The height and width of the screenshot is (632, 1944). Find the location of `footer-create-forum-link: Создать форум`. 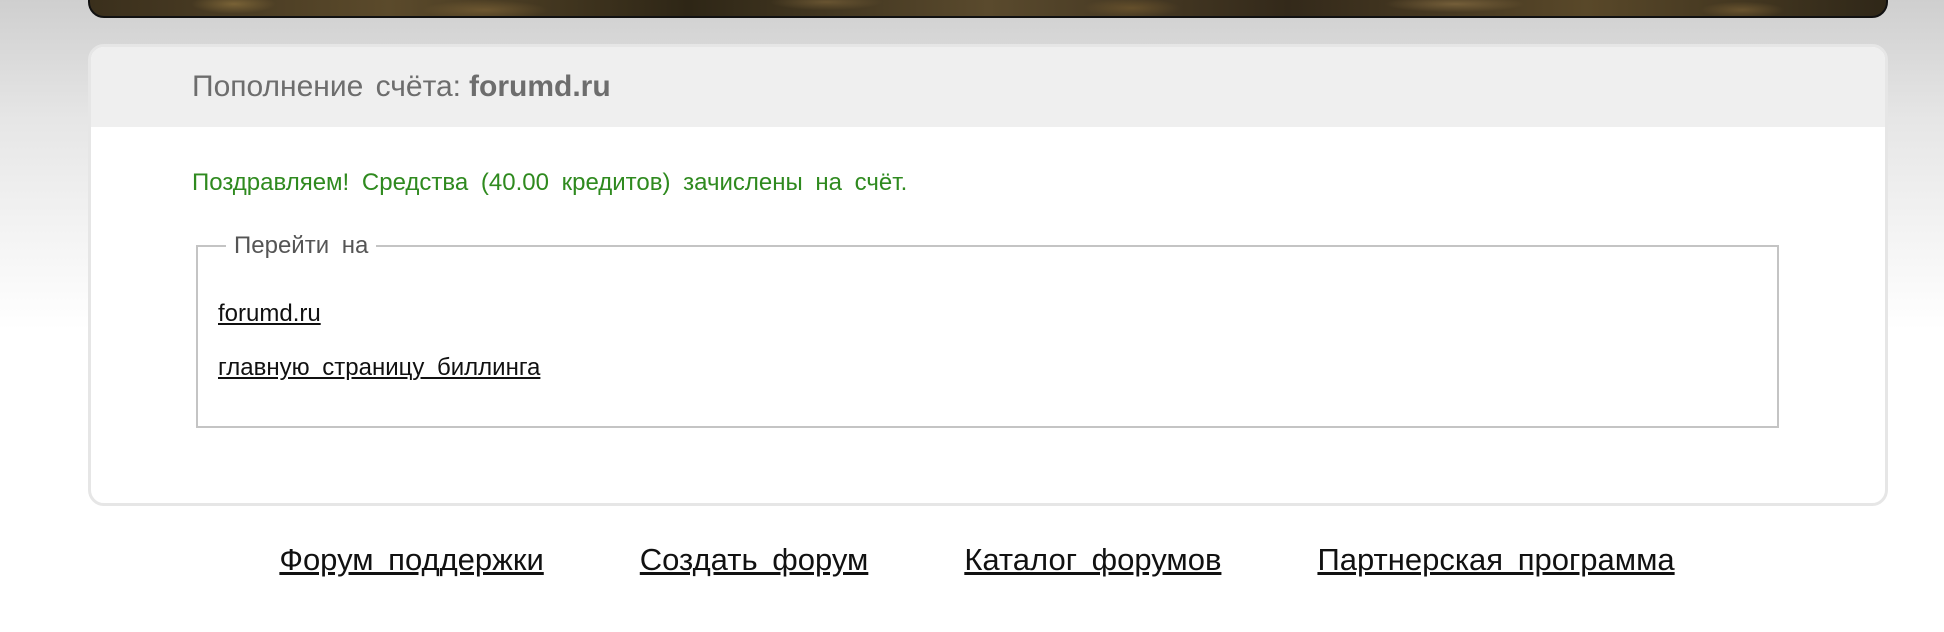

footer-create-forum-link: Создать форум is located at coordinates (754, 560).